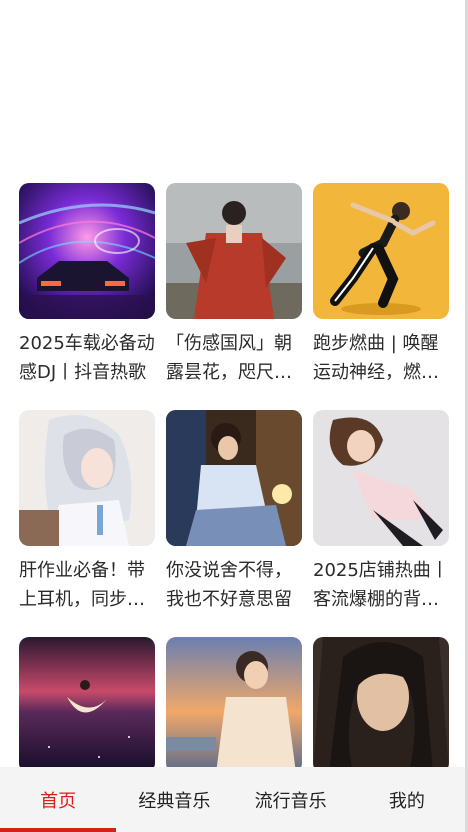  Describe the element at coordinates (87, 358) in the screenshot. I see `playlist-title: 2025车载必备动感DJ丨抖音热歌` at that location.